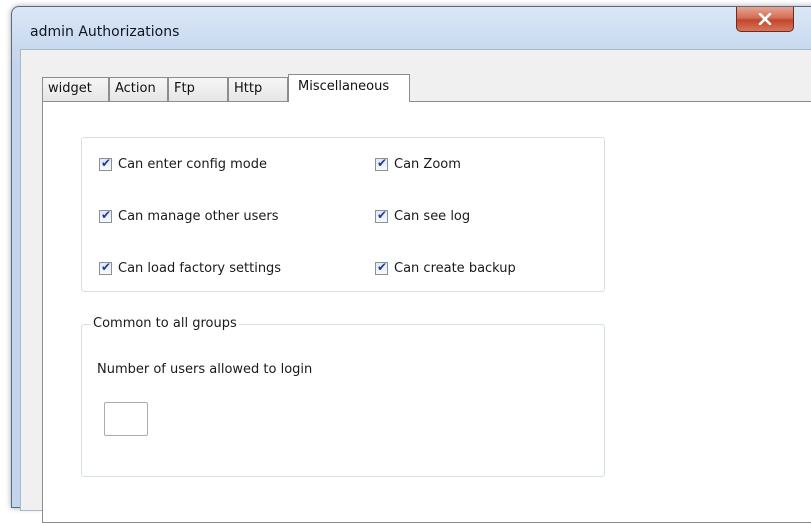  I want to click on checkbox-label: Can load factory settings, so click(200, 268).